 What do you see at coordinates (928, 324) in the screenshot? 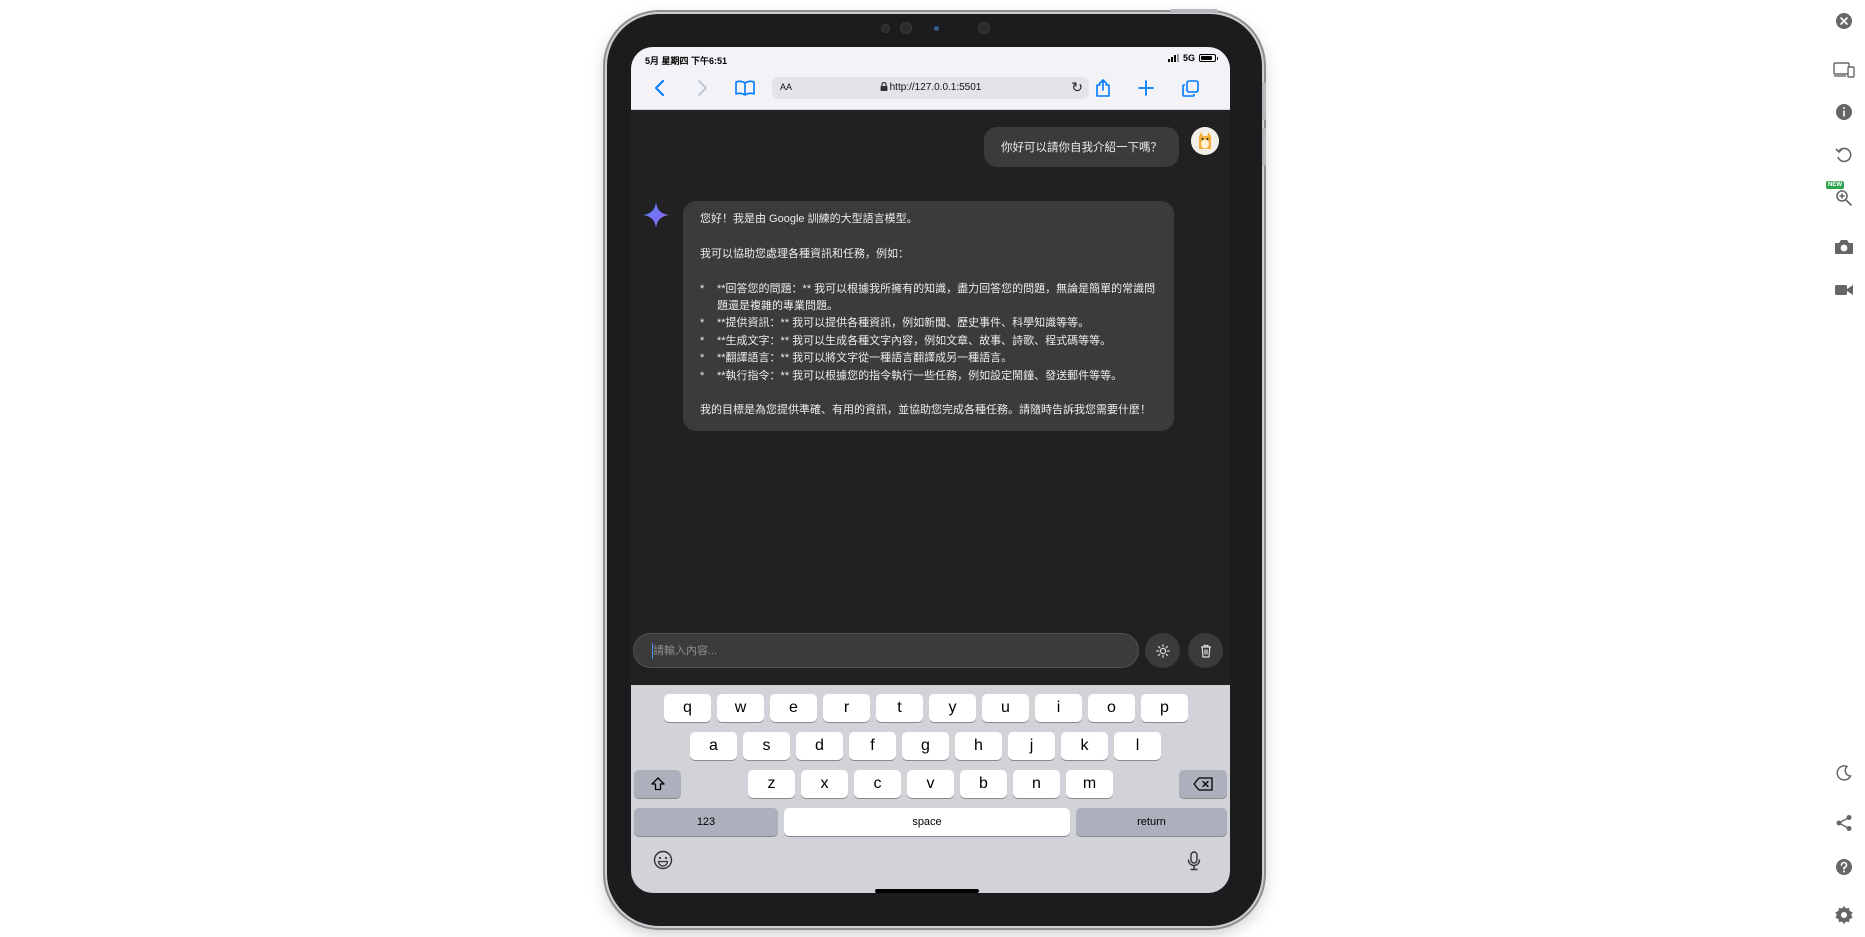
I see `bot-list-item: **提供資訊：** 我可以提供各種資訊，例如新聞、歷史事件、科學知識等等。` at bounding box center [928, 324].